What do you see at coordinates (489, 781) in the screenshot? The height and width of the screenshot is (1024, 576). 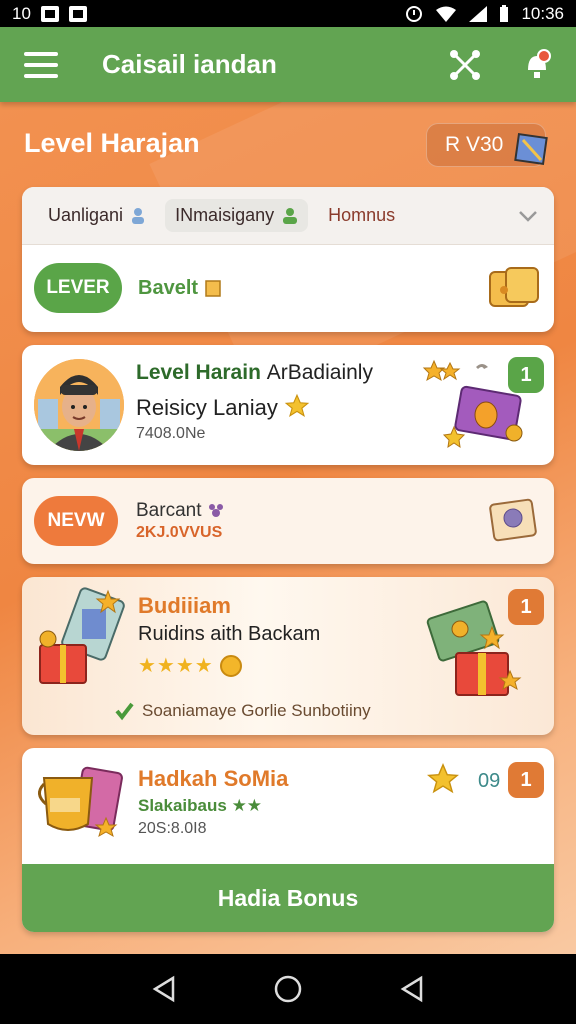 I see `bottom-card-extra: 09` at bounding box center [489, 781].